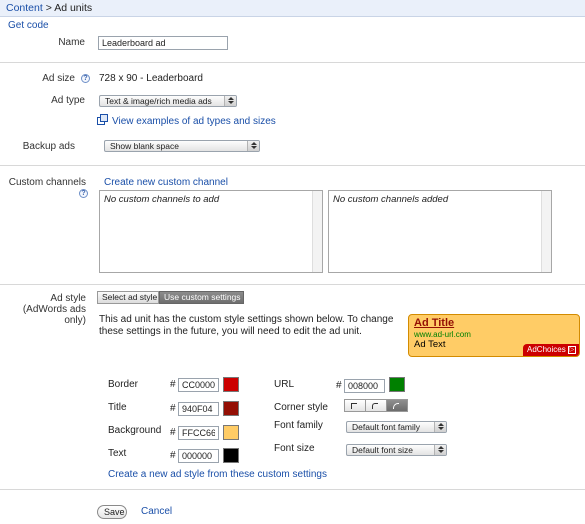 The height and width of the screenshot is (524, 585). I want to click on border-color-label: Border, so click(123, 384).